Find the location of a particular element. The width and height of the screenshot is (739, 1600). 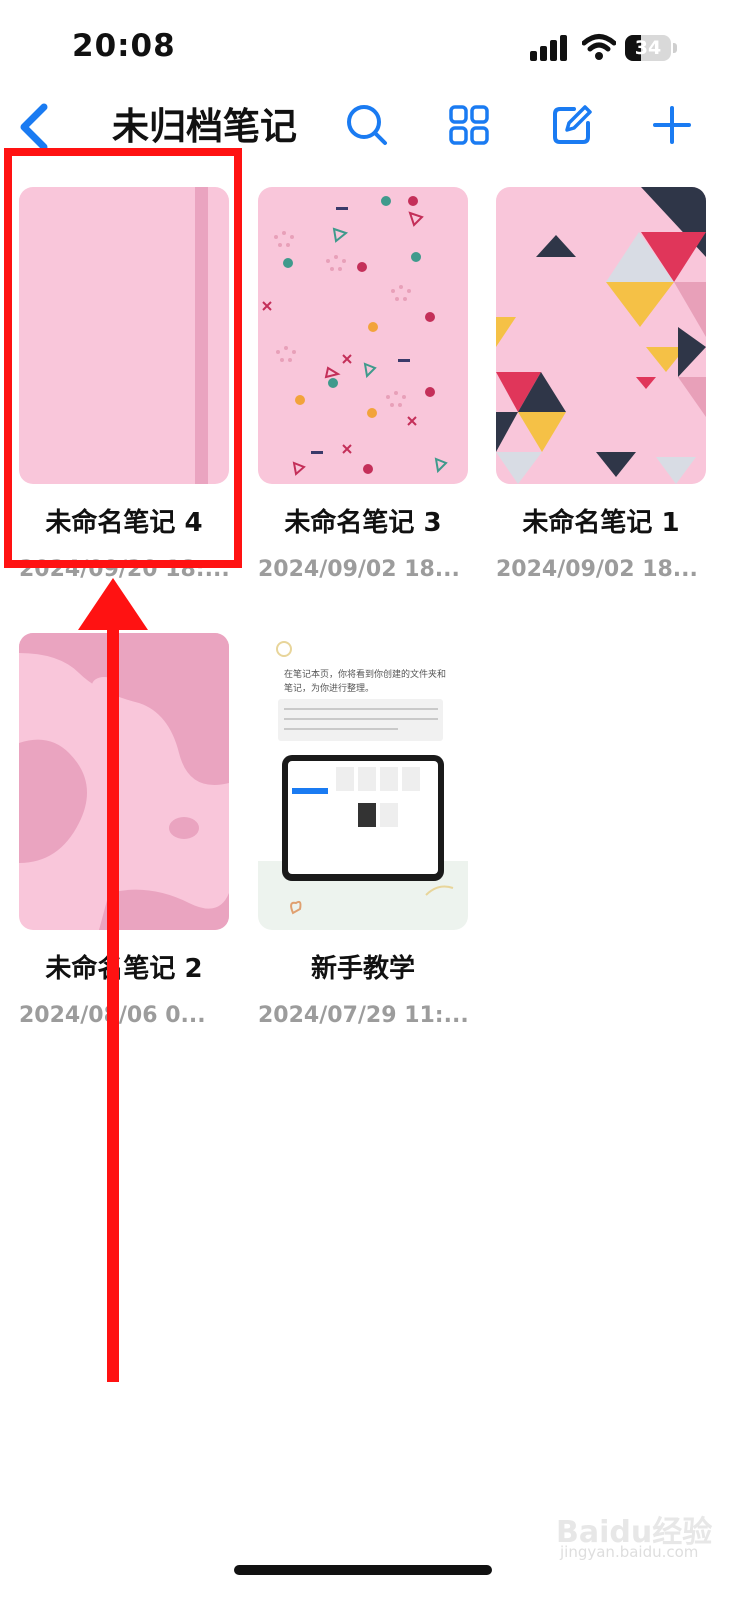

home-indicator is located at coordinates (363, 1570).